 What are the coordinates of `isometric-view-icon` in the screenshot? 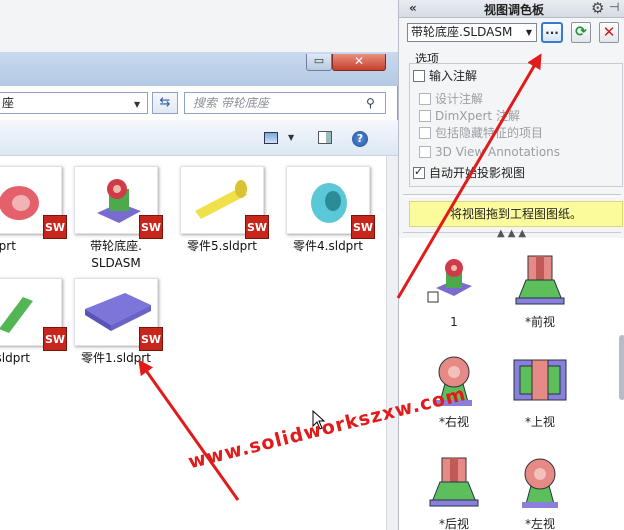 It's located at (449, 281).